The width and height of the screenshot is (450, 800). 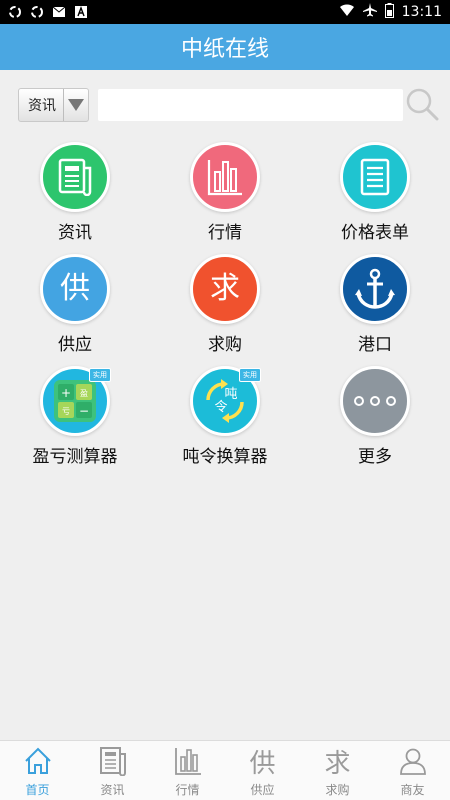 I want to click on search-input, so click(x=250, y=105).